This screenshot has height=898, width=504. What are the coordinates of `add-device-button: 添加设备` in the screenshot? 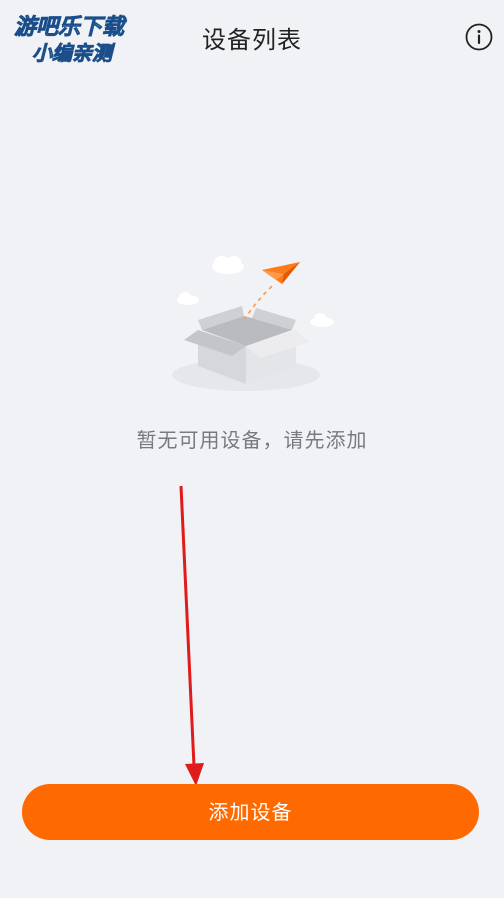 It's located at (250, 812).